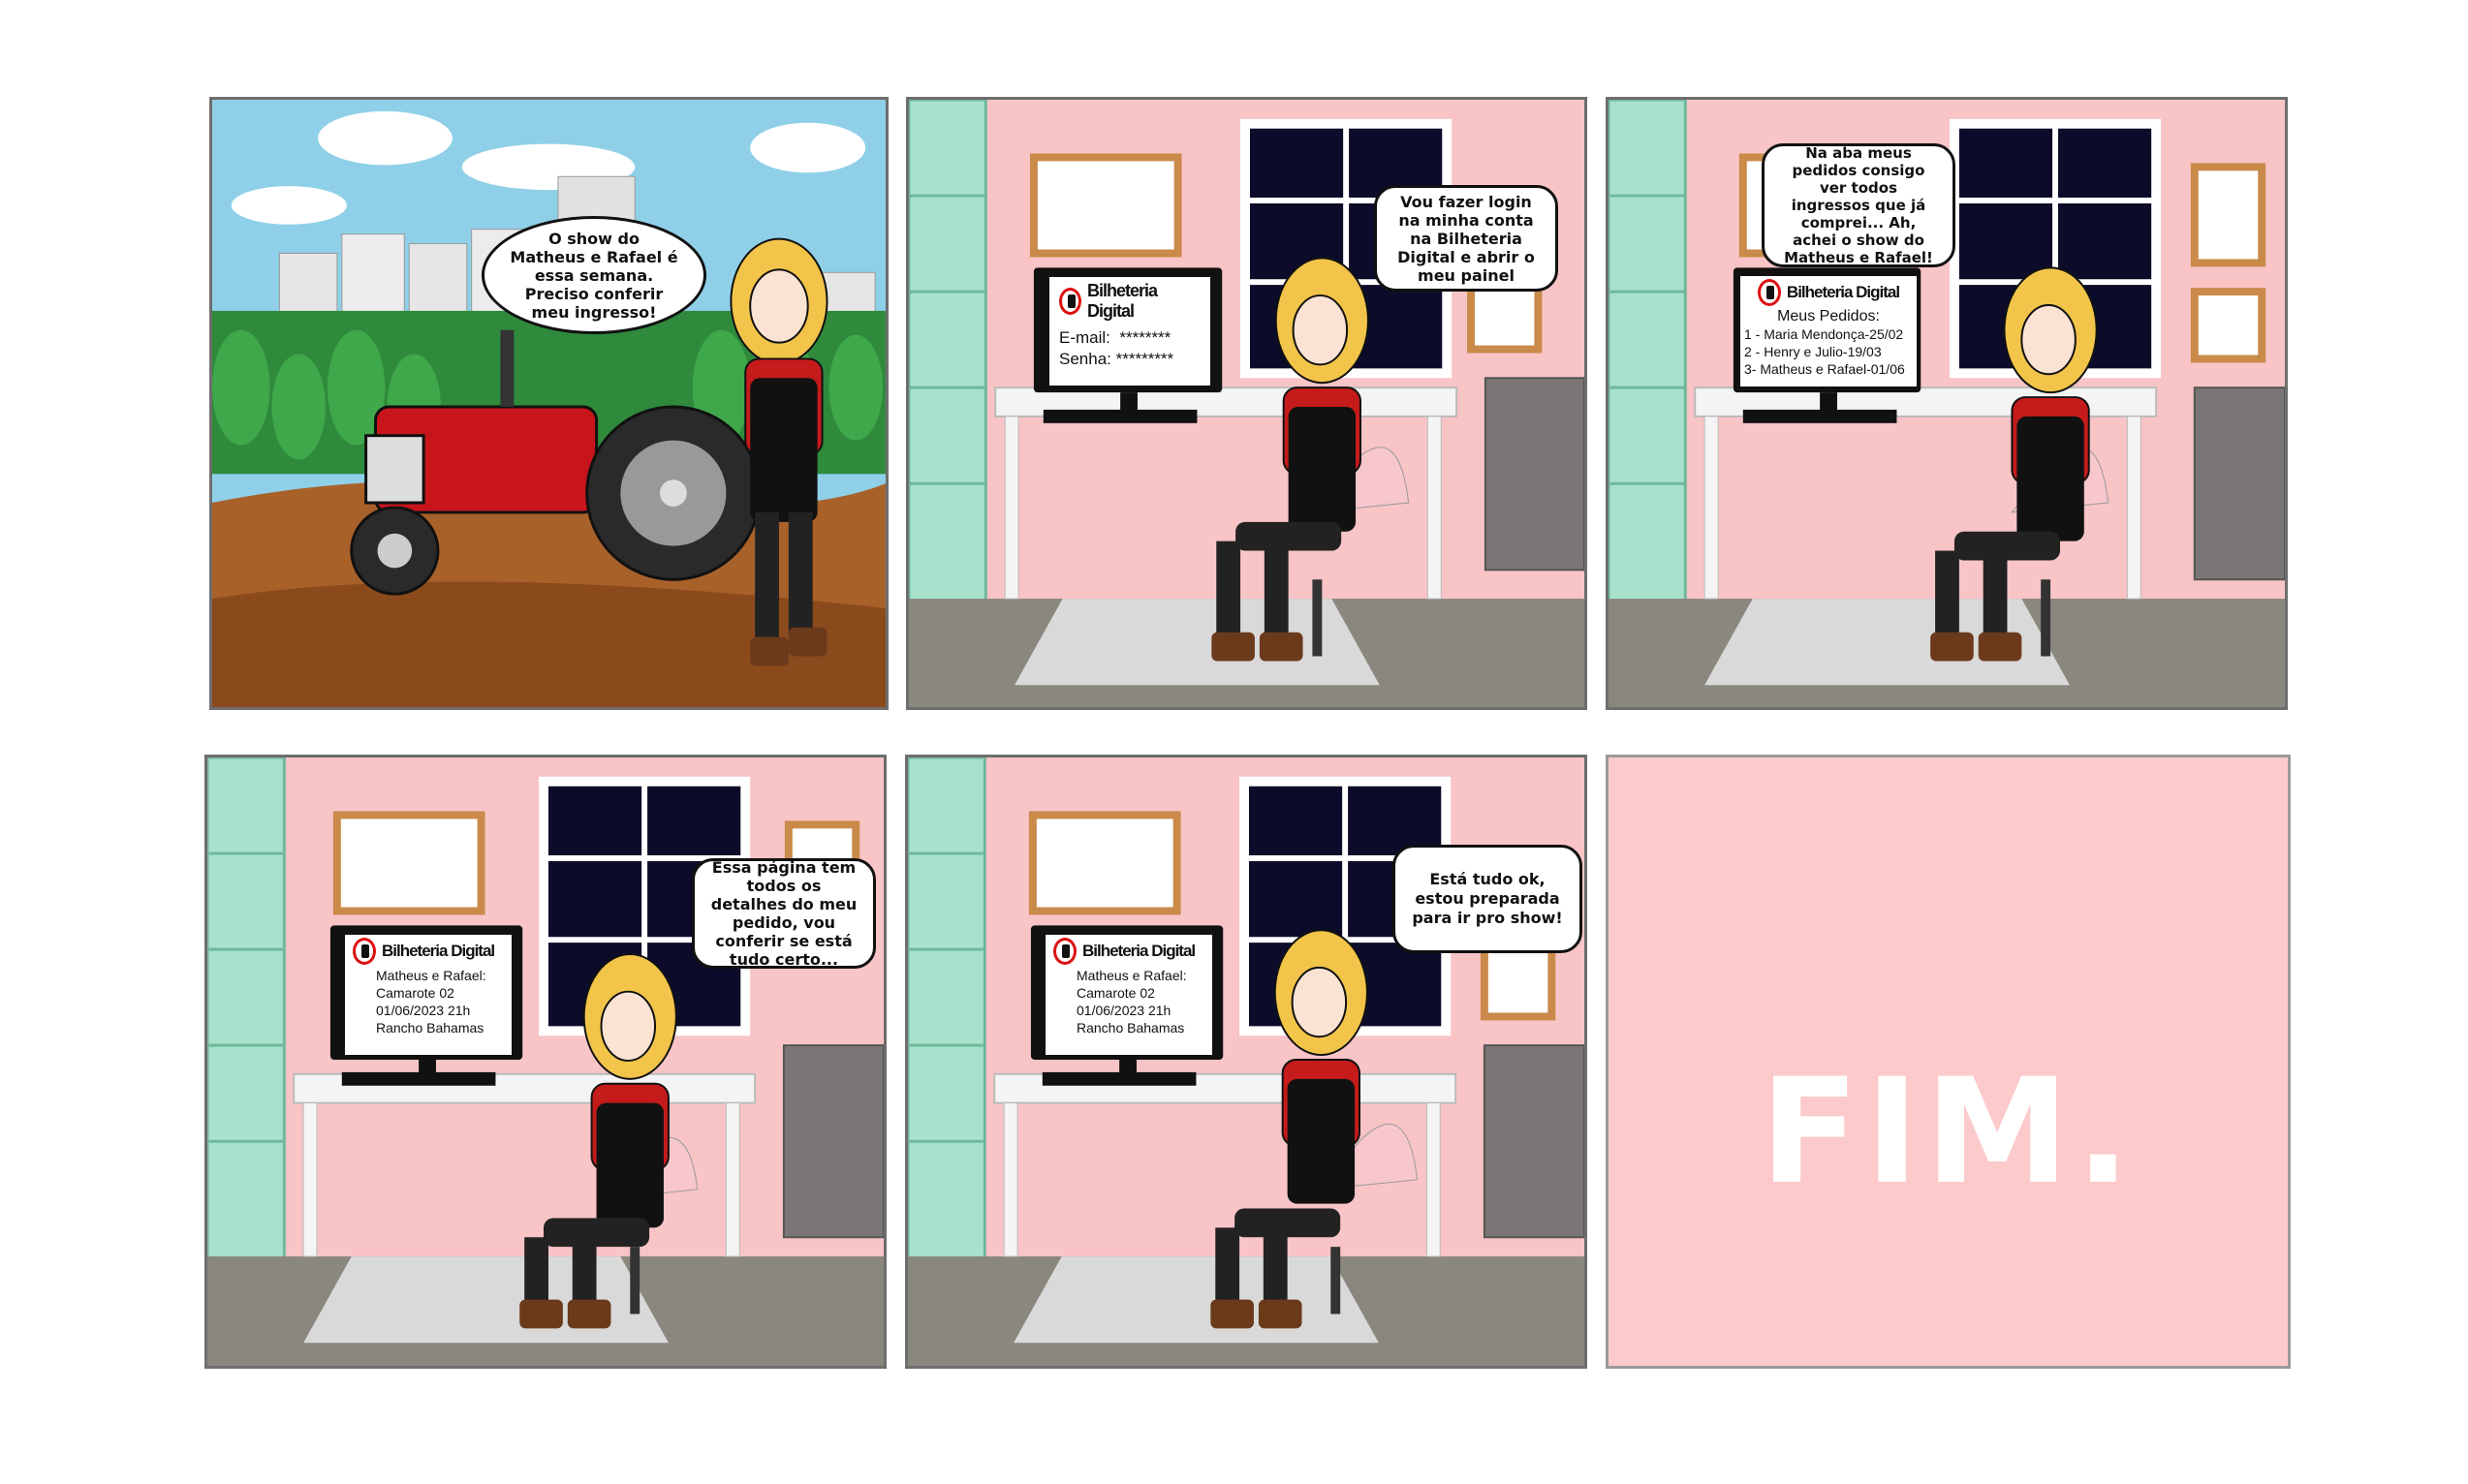 The image size is (2468, 1484). What do you see at coordinates (1085, 359) in the screenshot?
I see `password-label: Senha:` at bounding box center [1085, 359].